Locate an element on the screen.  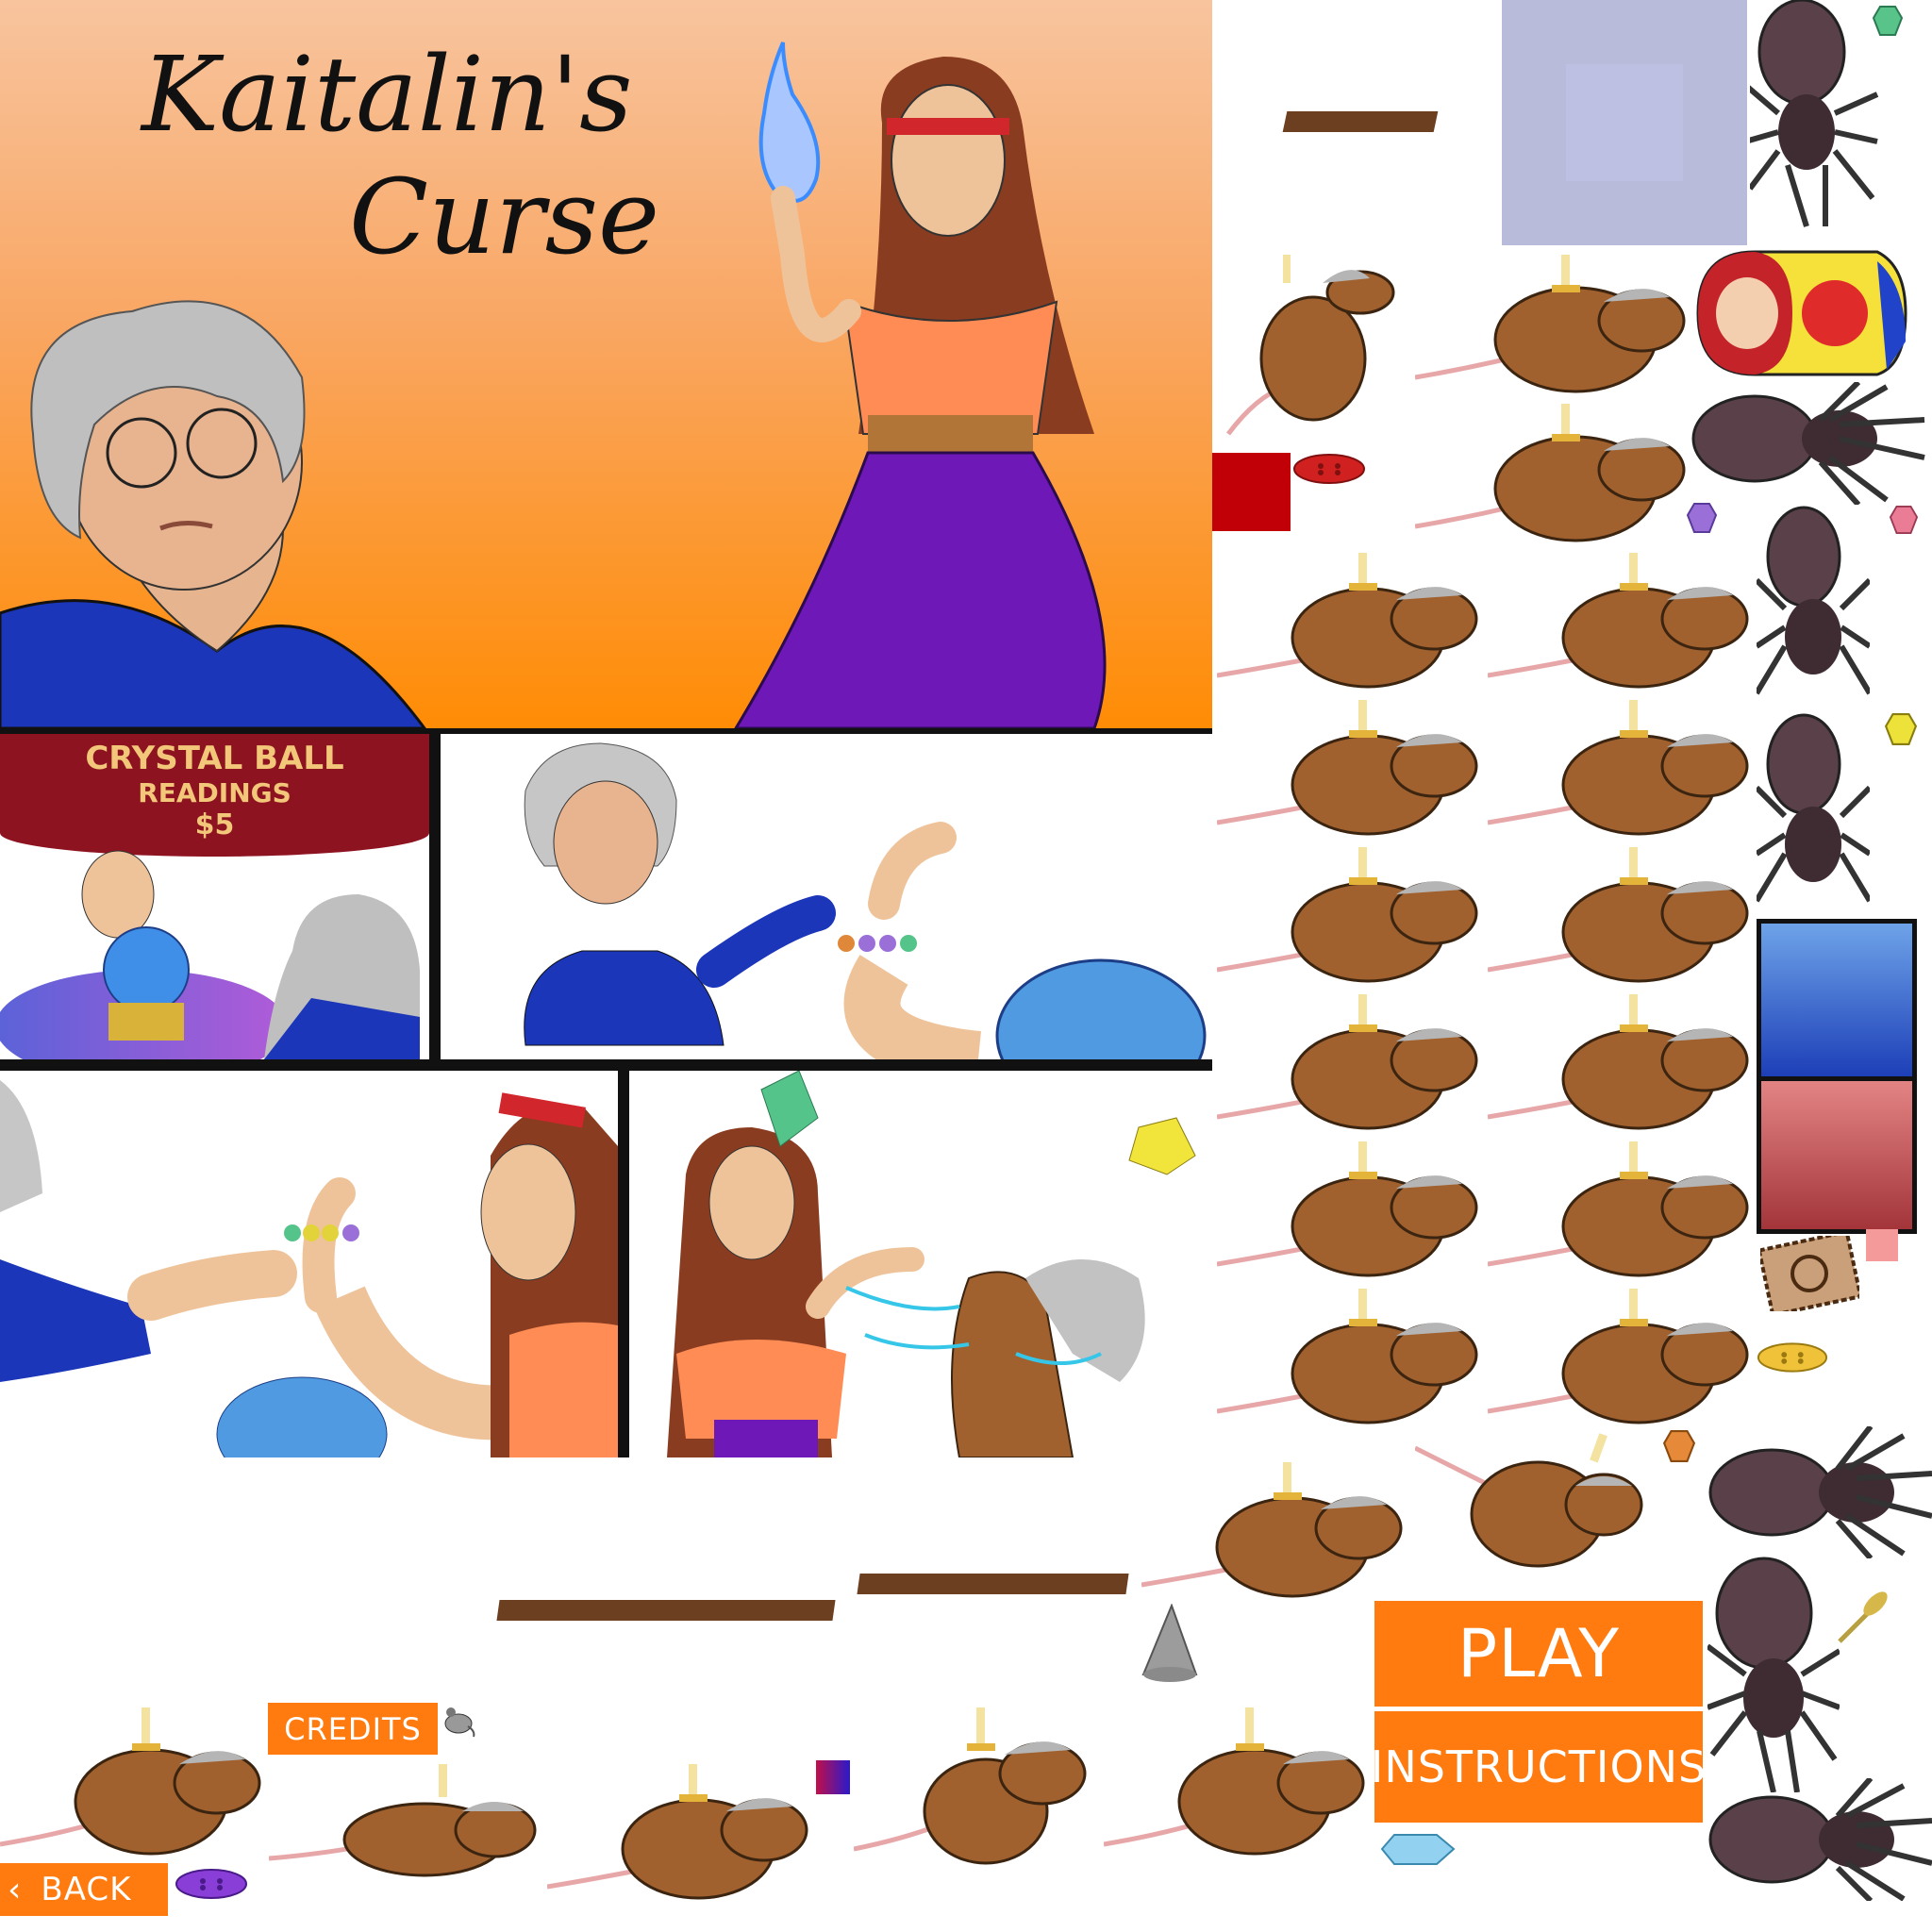
play-button: PLAY is located at coordinates (1539, 1654).